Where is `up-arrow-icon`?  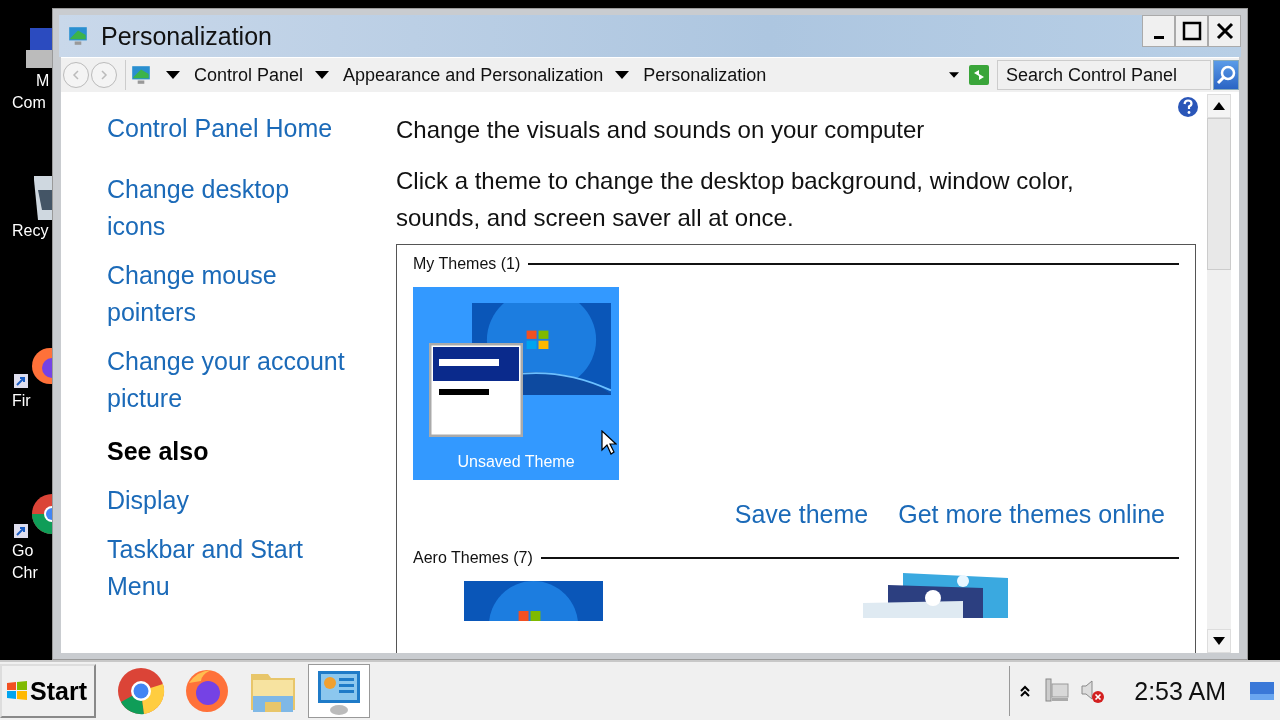 up-arrow-icon is located at coordinates (1219, 106).